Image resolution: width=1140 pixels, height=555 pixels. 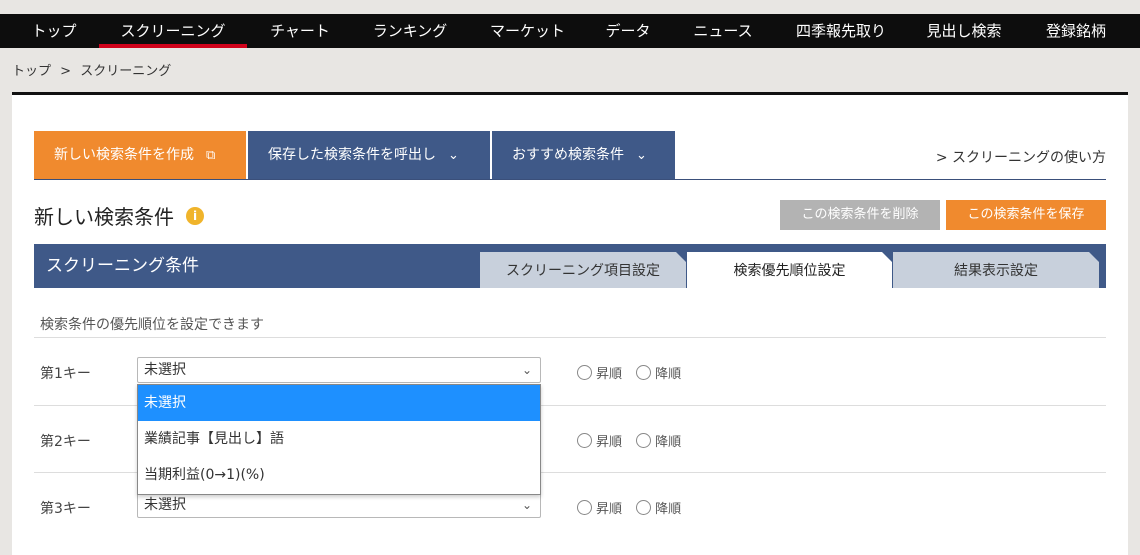 I want to click on key1-label: 第1キー, so click(x=65, y=374).